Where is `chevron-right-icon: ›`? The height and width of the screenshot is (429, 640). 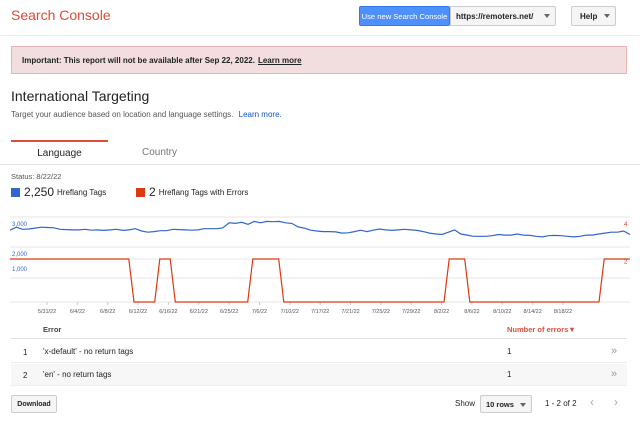
chevron-right-icon: › is located at coordinates (616, 402).